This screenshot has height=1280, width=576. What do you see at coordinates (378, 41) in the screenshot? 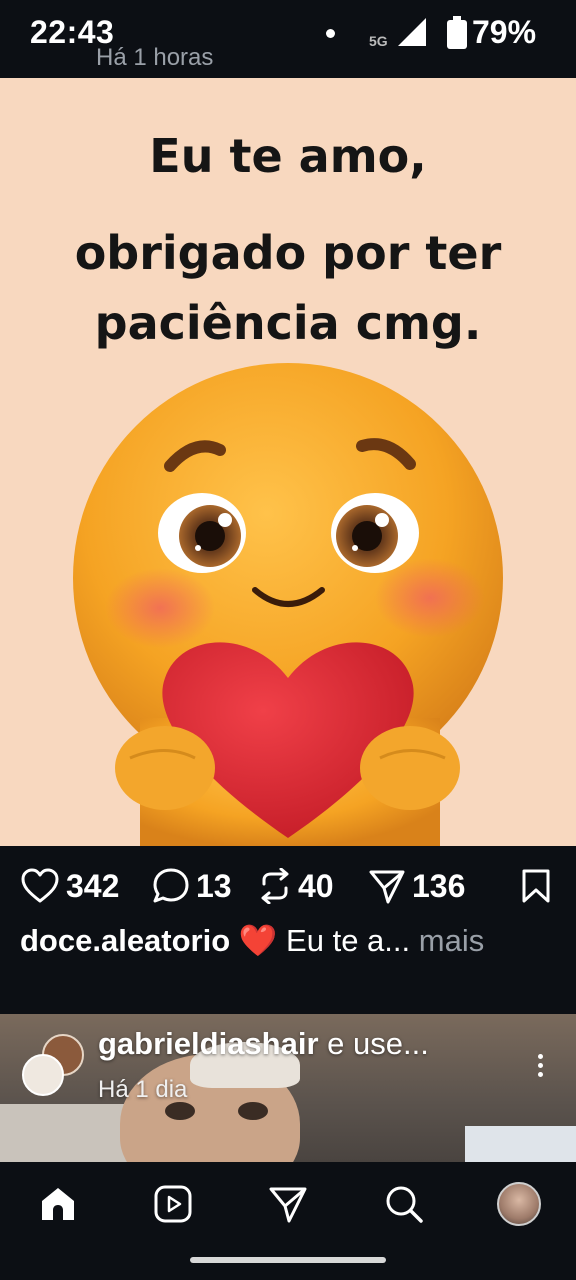
I see `network-type: 5G` at bounding box center [378, 41].